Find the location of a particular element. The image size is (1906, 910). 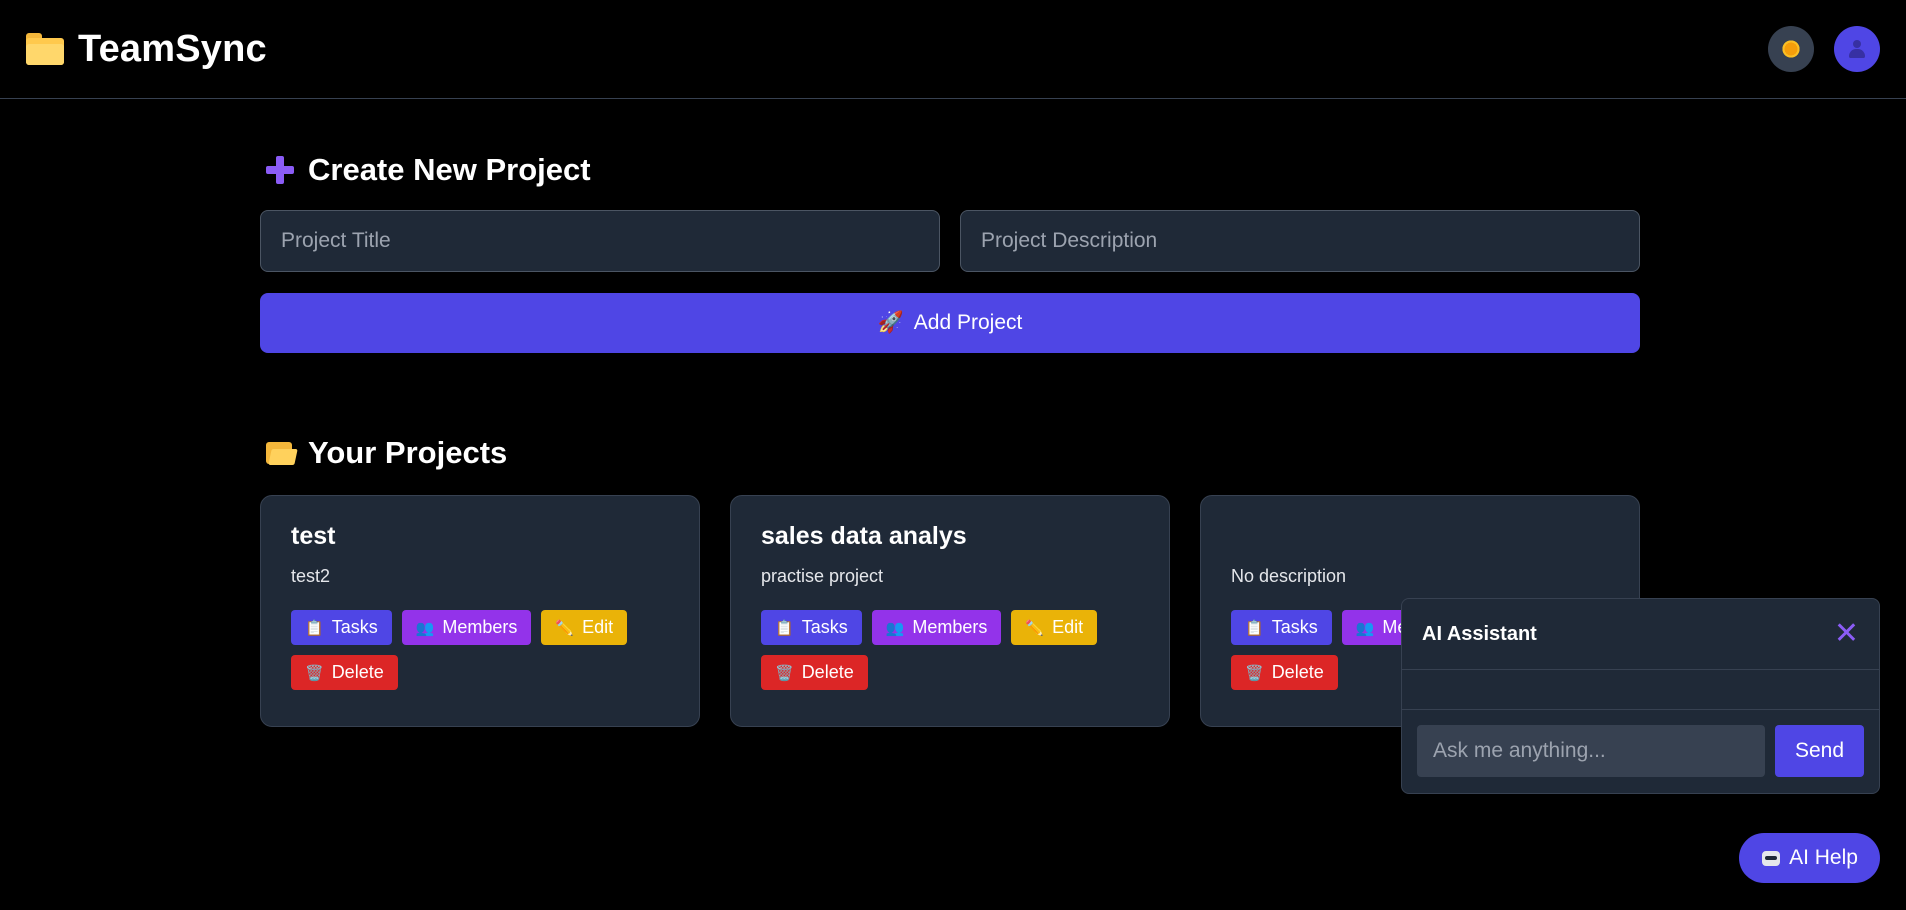

close-icon: ✕ is located at coordinates (1846, 634).